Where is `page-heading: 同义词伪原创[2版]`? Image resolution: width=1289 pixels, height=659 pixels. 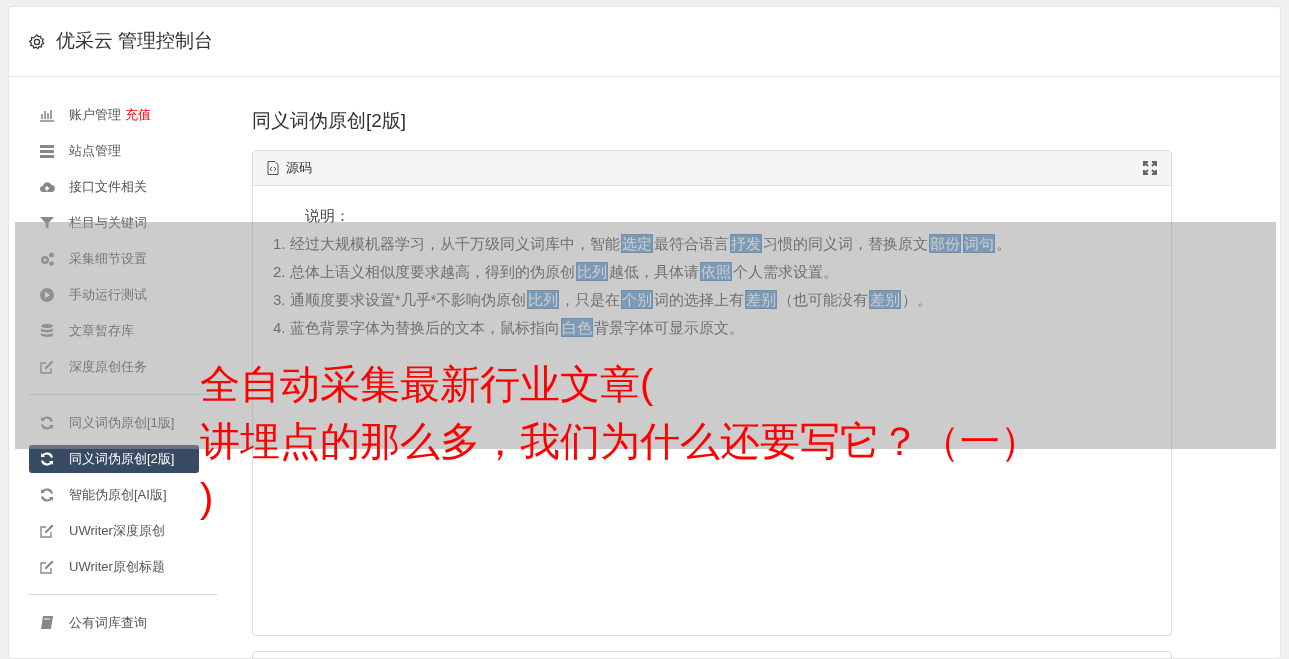 page-heading: 同义词伪原创[2版] is located at coordinates (330, 121).